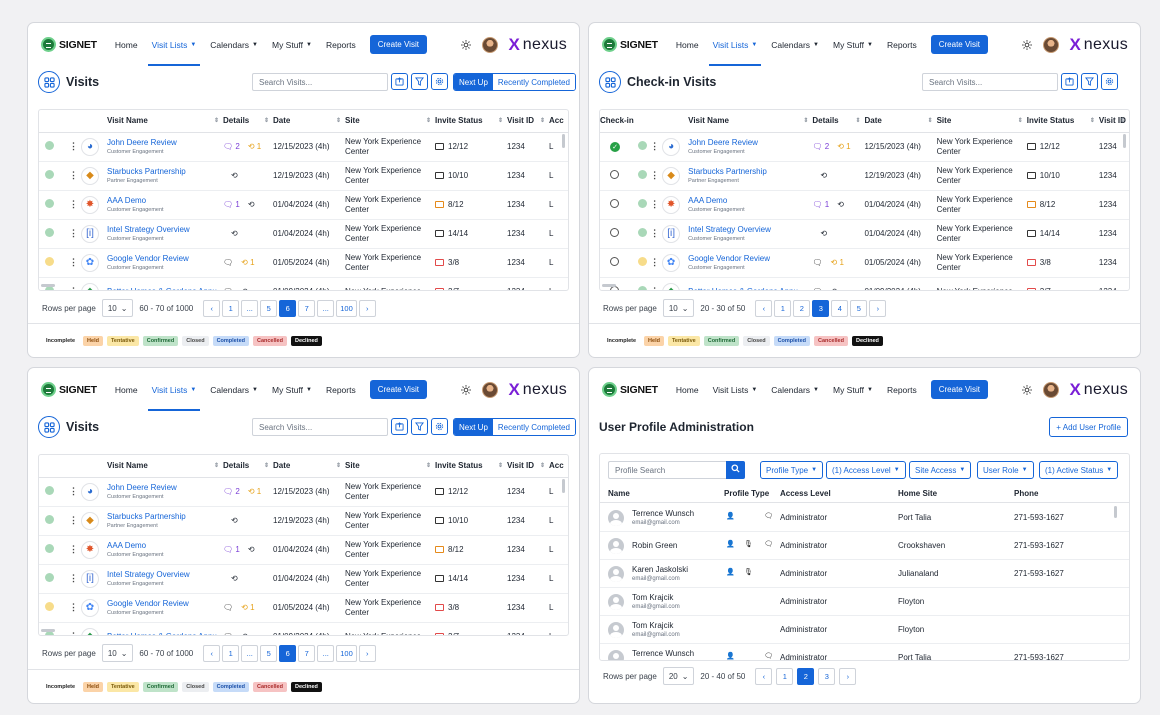 The width and height of the screenshot is (1160, 715). What do you see at coordinates (821, 308) in the screenshot?
I see `page-button: 3` at bounding box center [821, 308].